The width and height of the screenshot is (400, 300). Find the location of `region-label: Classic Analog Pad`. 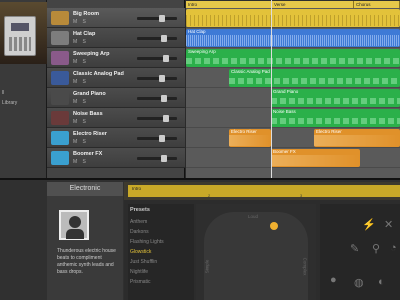

region-label: Classic Analog Pad is located at coordinates (250, 71).